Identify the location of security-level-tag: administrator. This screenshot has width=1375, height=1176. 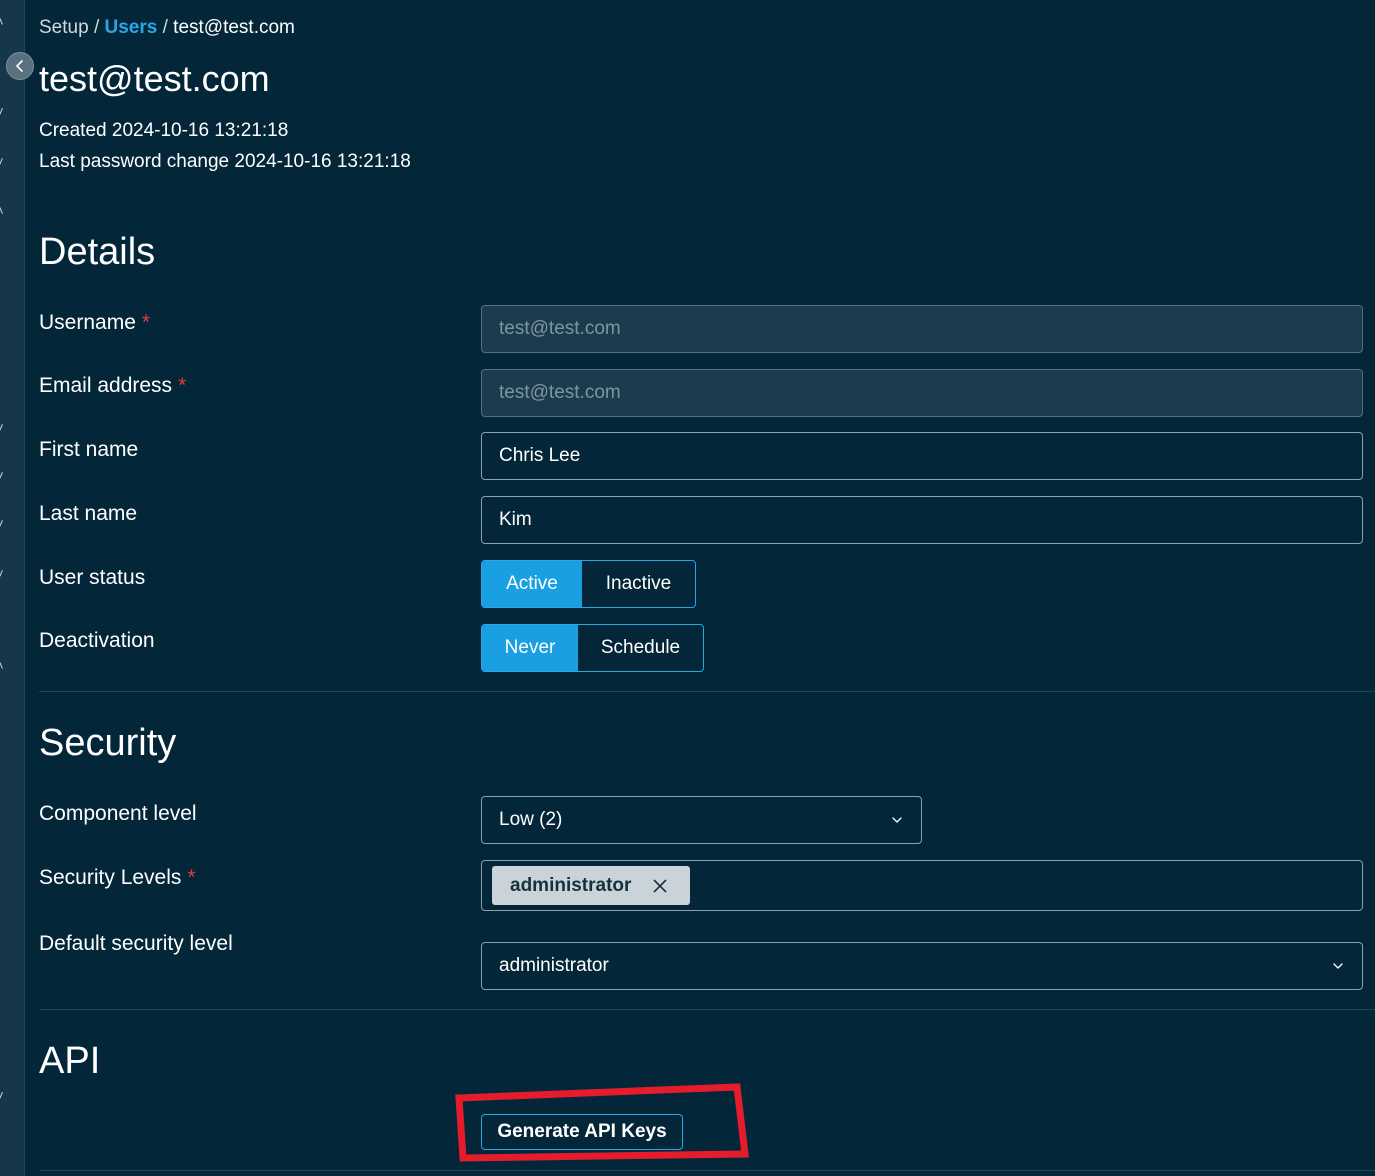
(591, 885).